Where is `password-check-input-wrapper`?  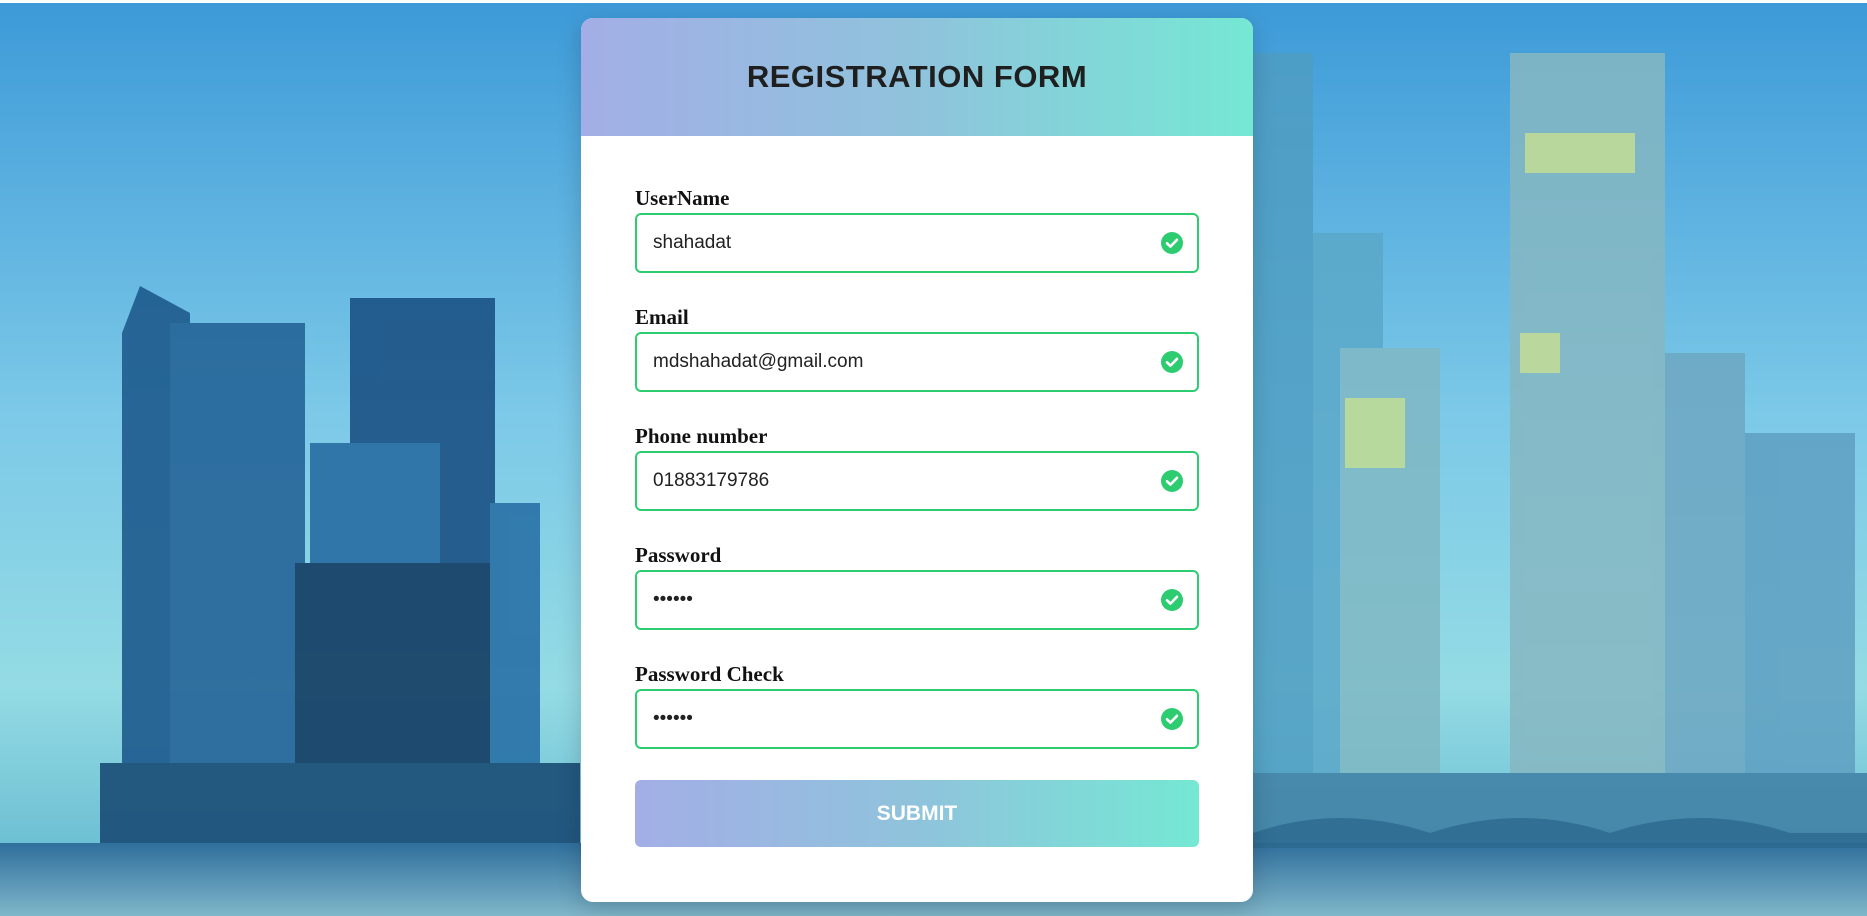
password-check-input-wrapper is located at coordinates (917, 719).